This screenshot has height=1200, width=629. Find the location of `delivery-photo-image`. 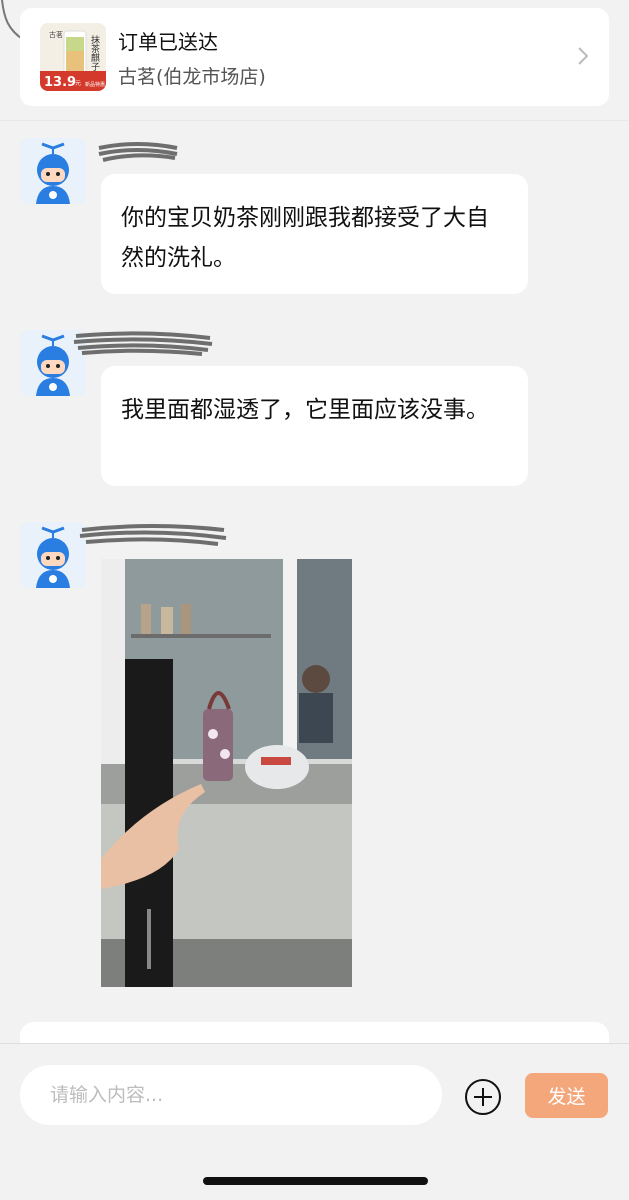

delivery-photo-image is located at coordinates (226, 773).